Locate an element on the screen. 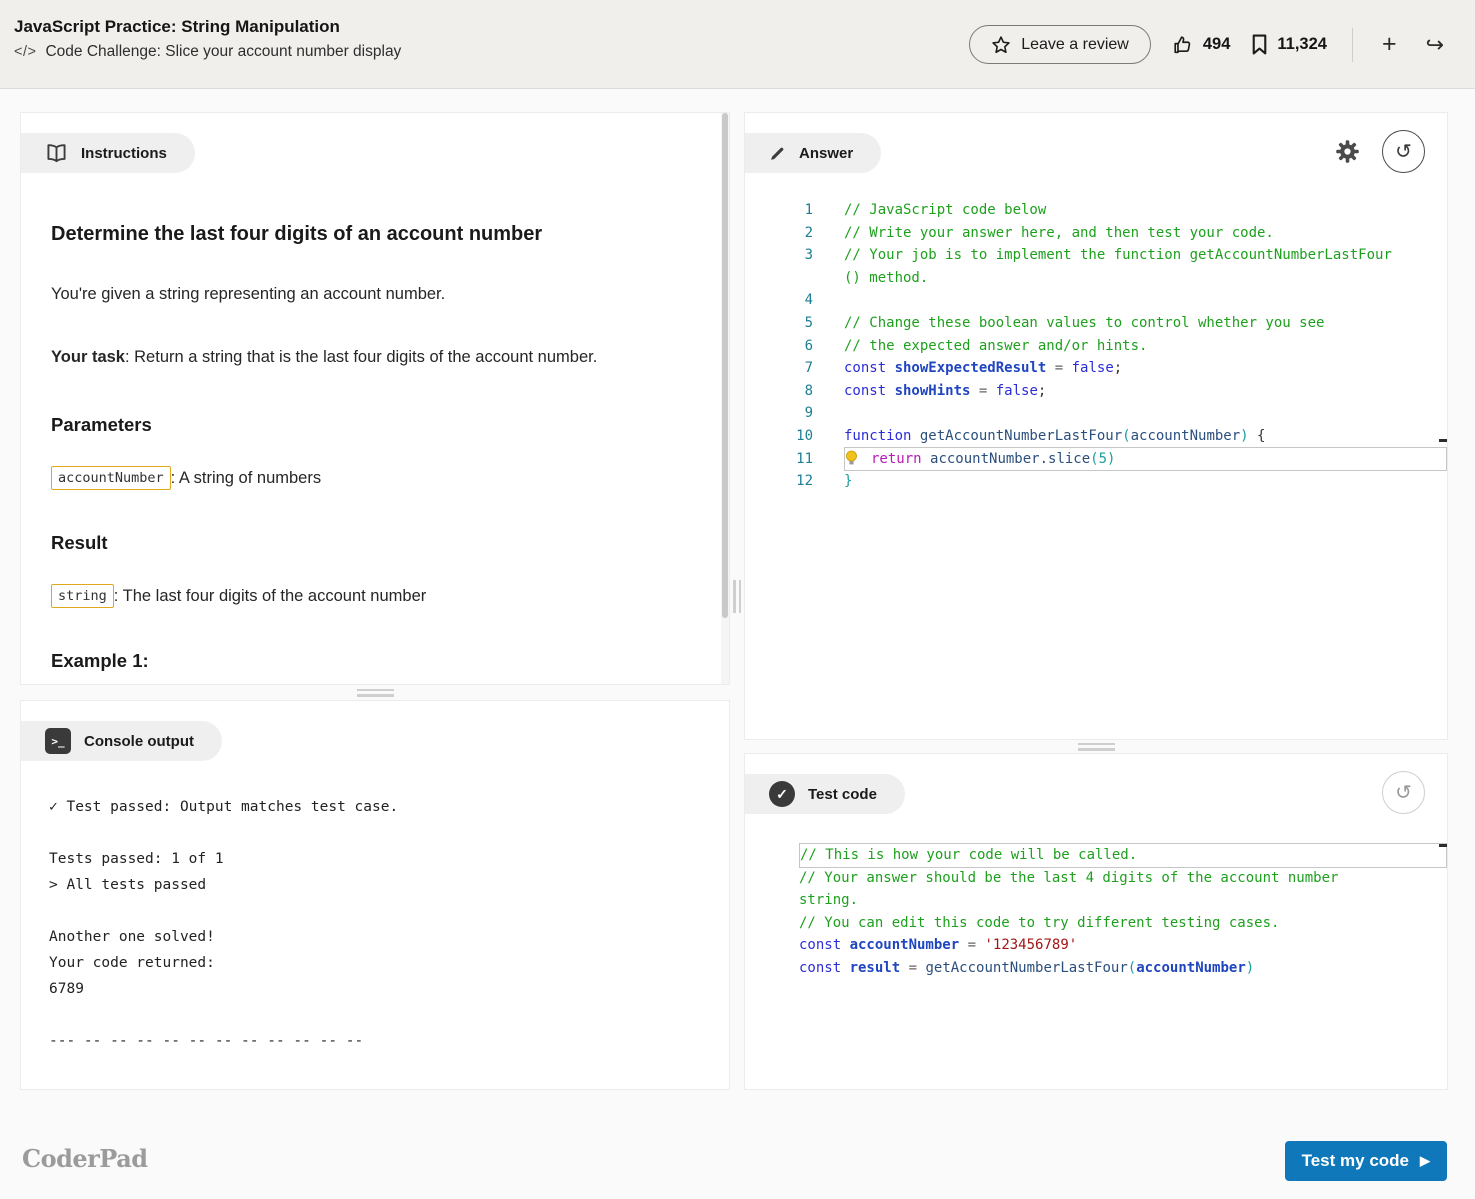 The height and width of the screenshot is (1199, 1475). code-tag-icon: </> is located at coordinates (25, 52).